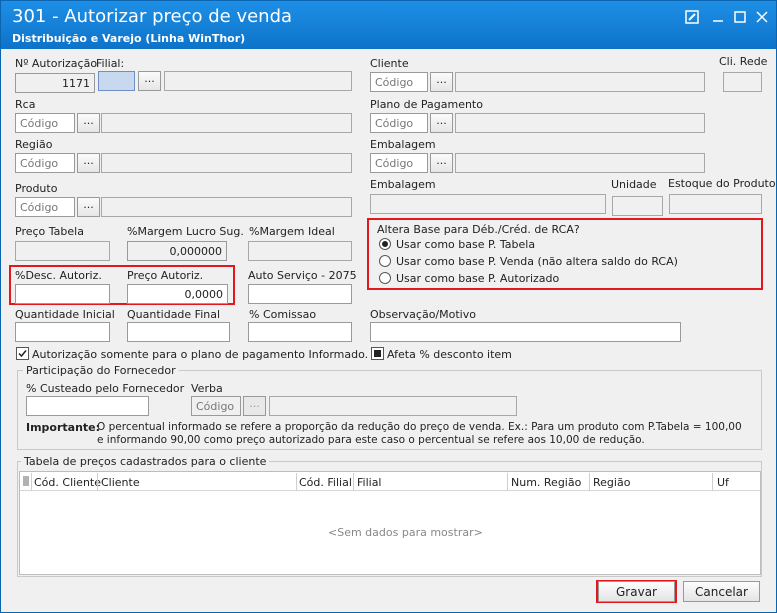  What do you see at coordinates (45, 123) in the screenshot?
I see `rca-code-input: Código` at bounding box center [45, 123].